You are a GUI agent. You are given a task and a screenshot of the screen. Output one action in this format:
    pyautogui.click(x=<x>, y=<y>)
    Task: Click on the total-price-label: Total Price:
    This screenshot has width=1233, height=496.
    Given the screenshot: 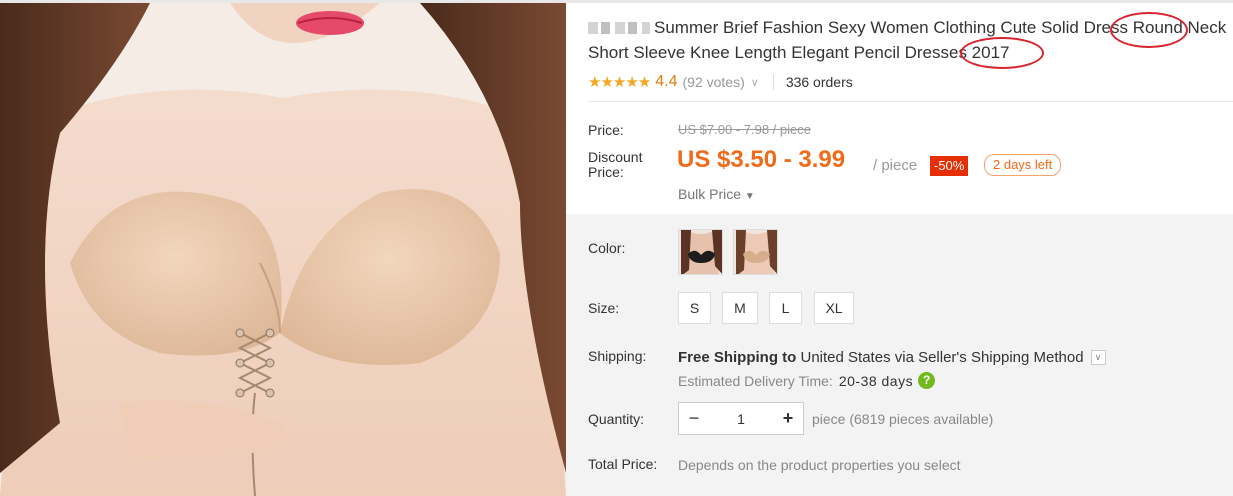 What is the action you would take?
    pyautogui.click(x=623, y=464)
    